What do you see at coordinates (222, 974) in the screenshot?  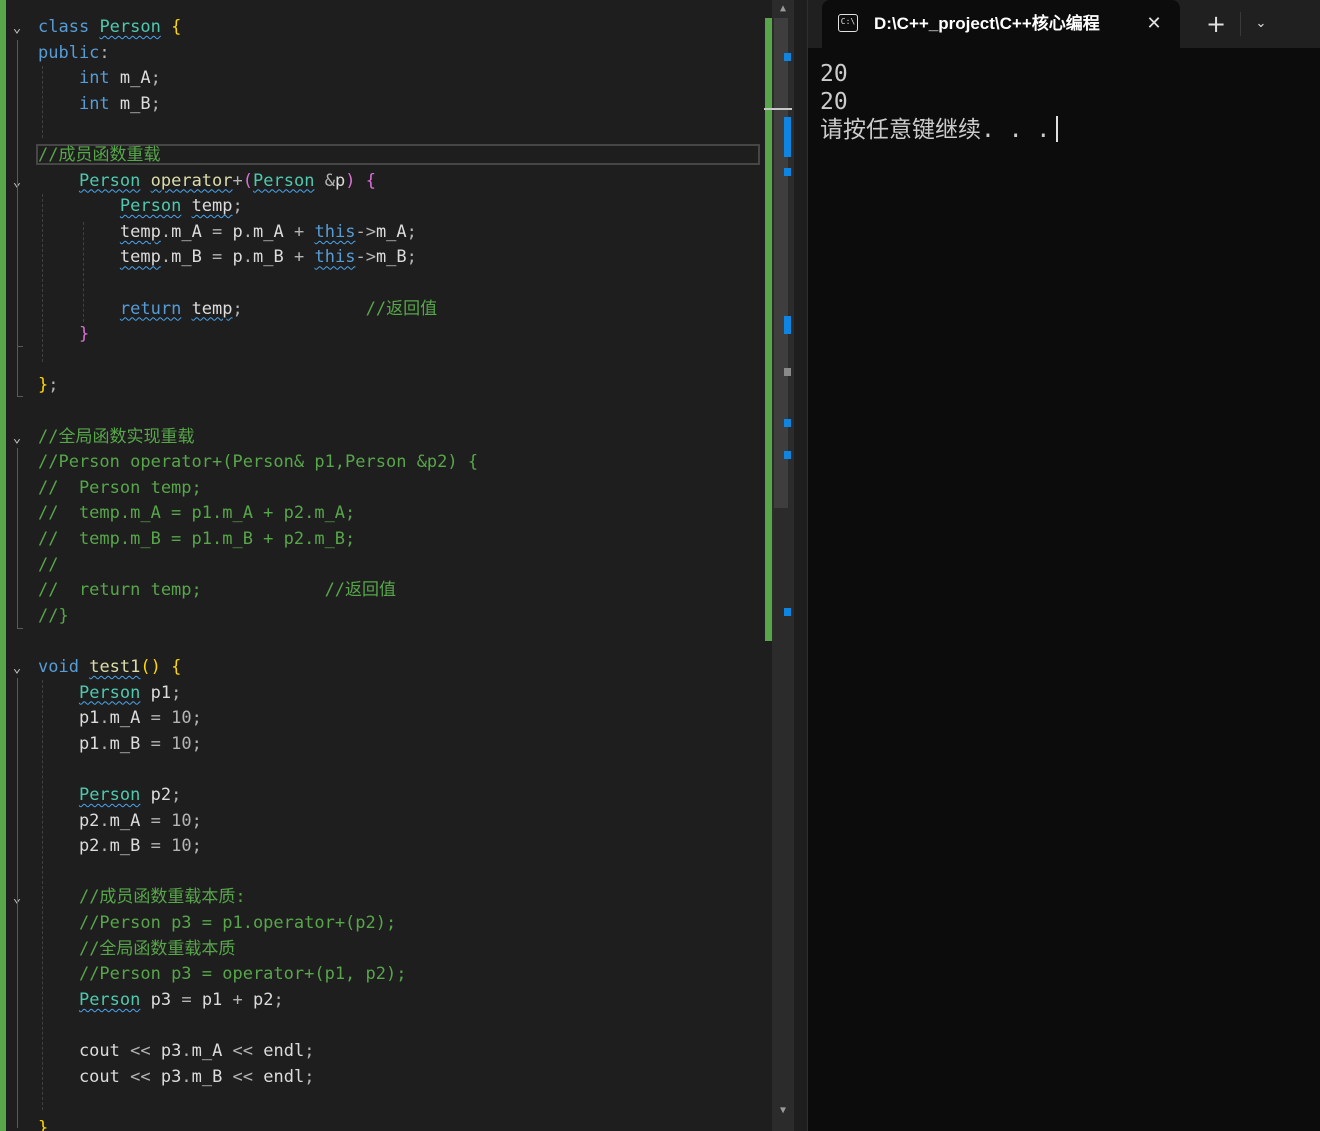 I see `code-line: //Person p3 = operator+(p1, p2);` at bounding box center [222, 974].